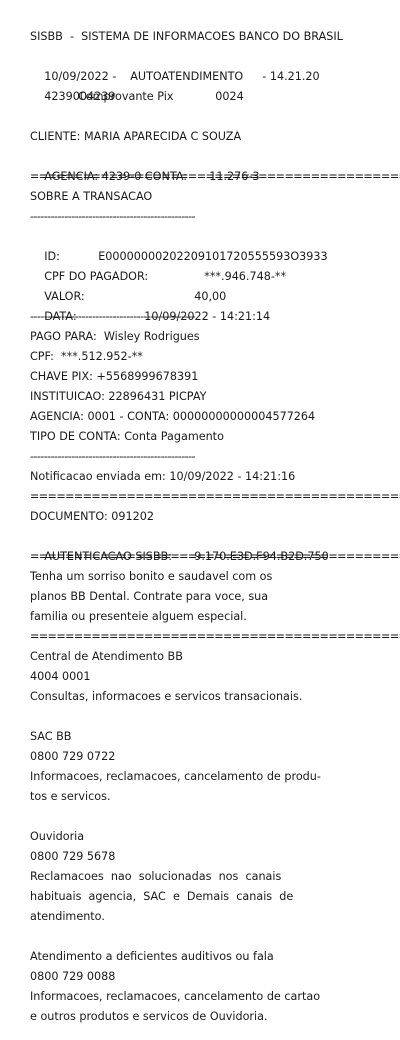 The width and height of the screenshot is (400, 1040). Describe the element at coordinates (86, 356) in the screenshot. I see `payee-cpf: CPF: ***.512.952-**` at that location.